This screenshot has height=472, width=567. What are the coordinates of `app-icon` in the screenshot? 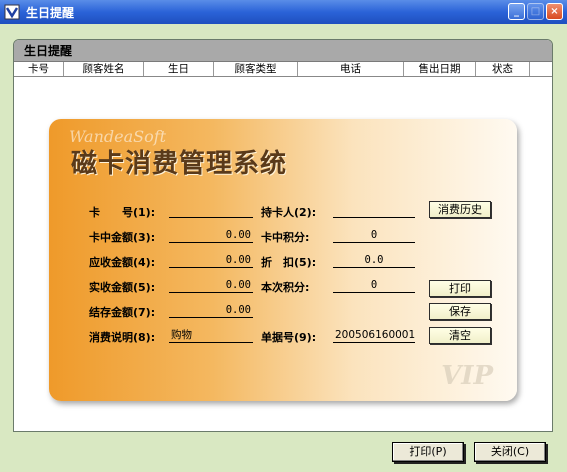 It's located at (12, 12).